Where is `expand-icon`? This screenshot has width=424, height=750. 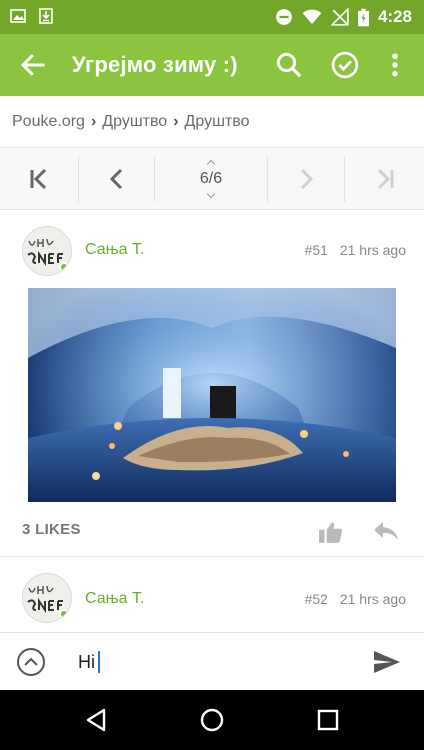 expand-icon is located at coordinates (31, 662).